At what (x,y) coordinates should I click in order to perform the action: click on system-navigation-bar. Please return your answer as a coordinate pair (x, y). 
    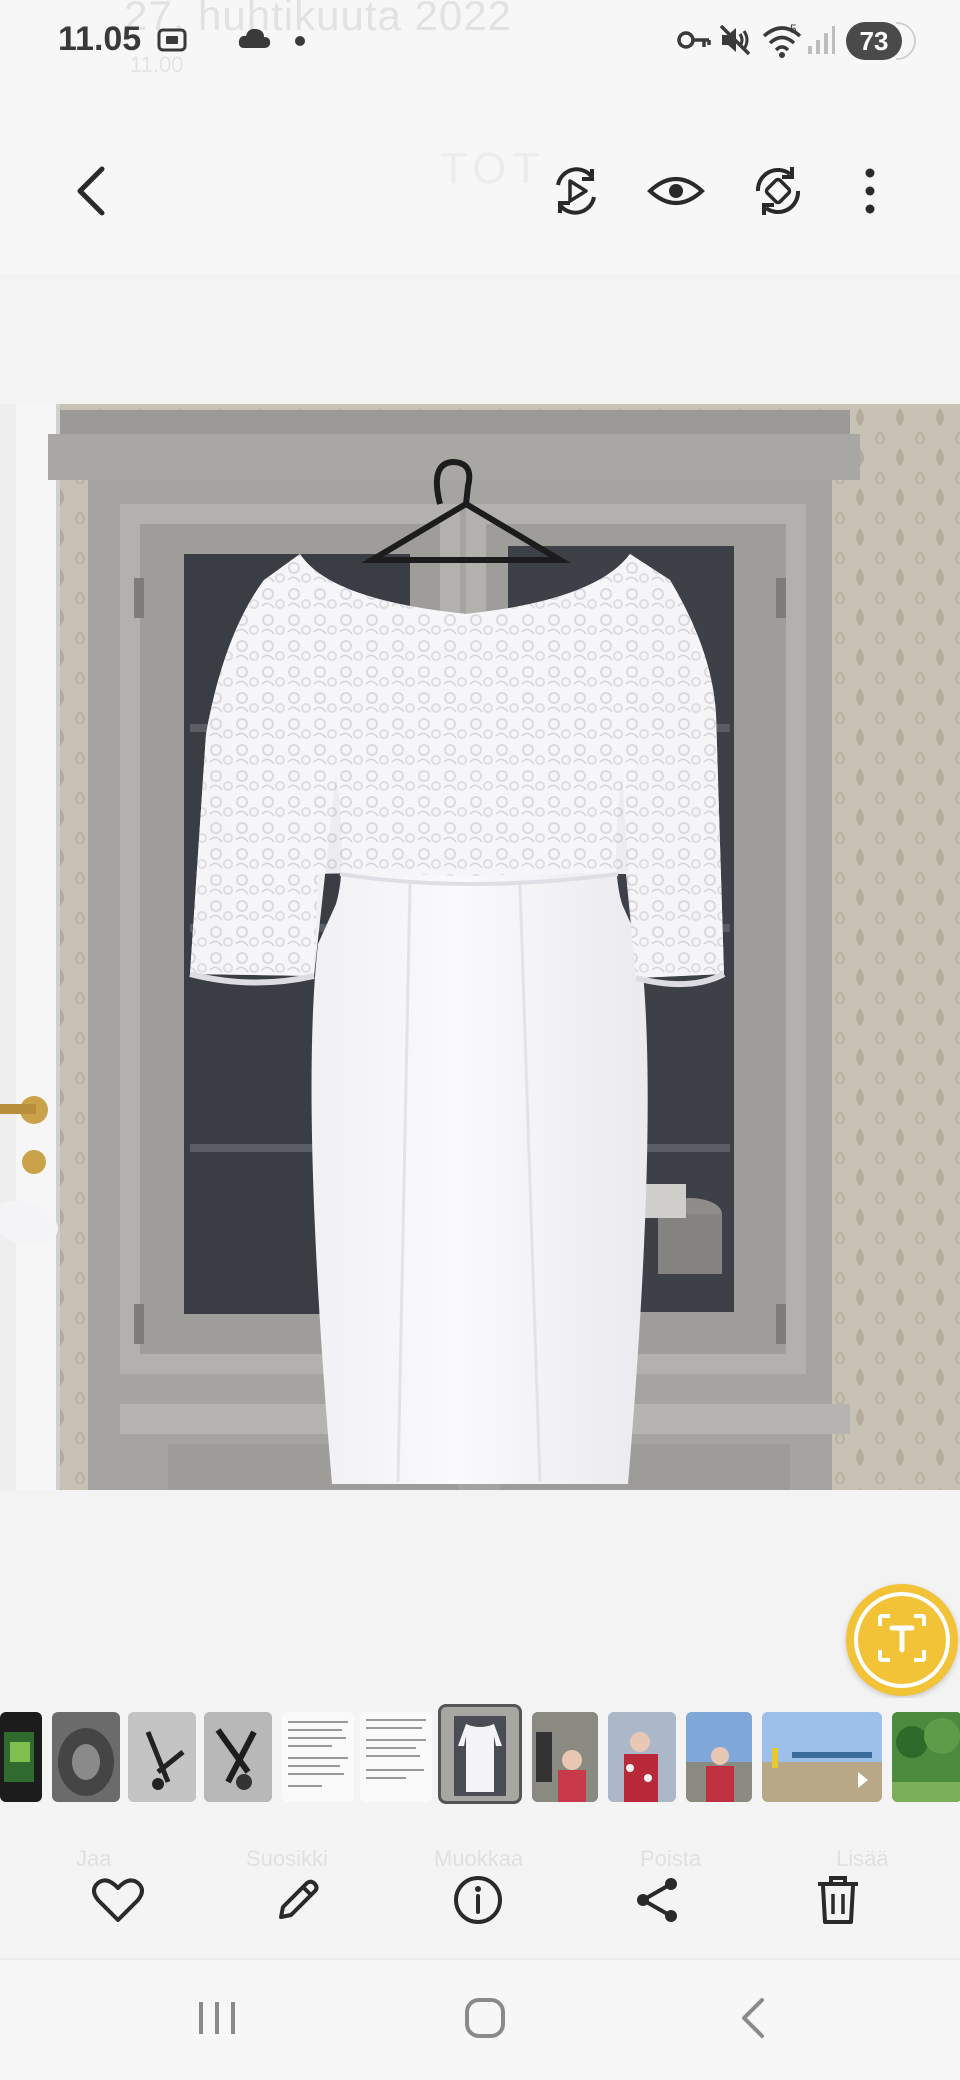
    Looking at the image, I should click on (480, 2020).